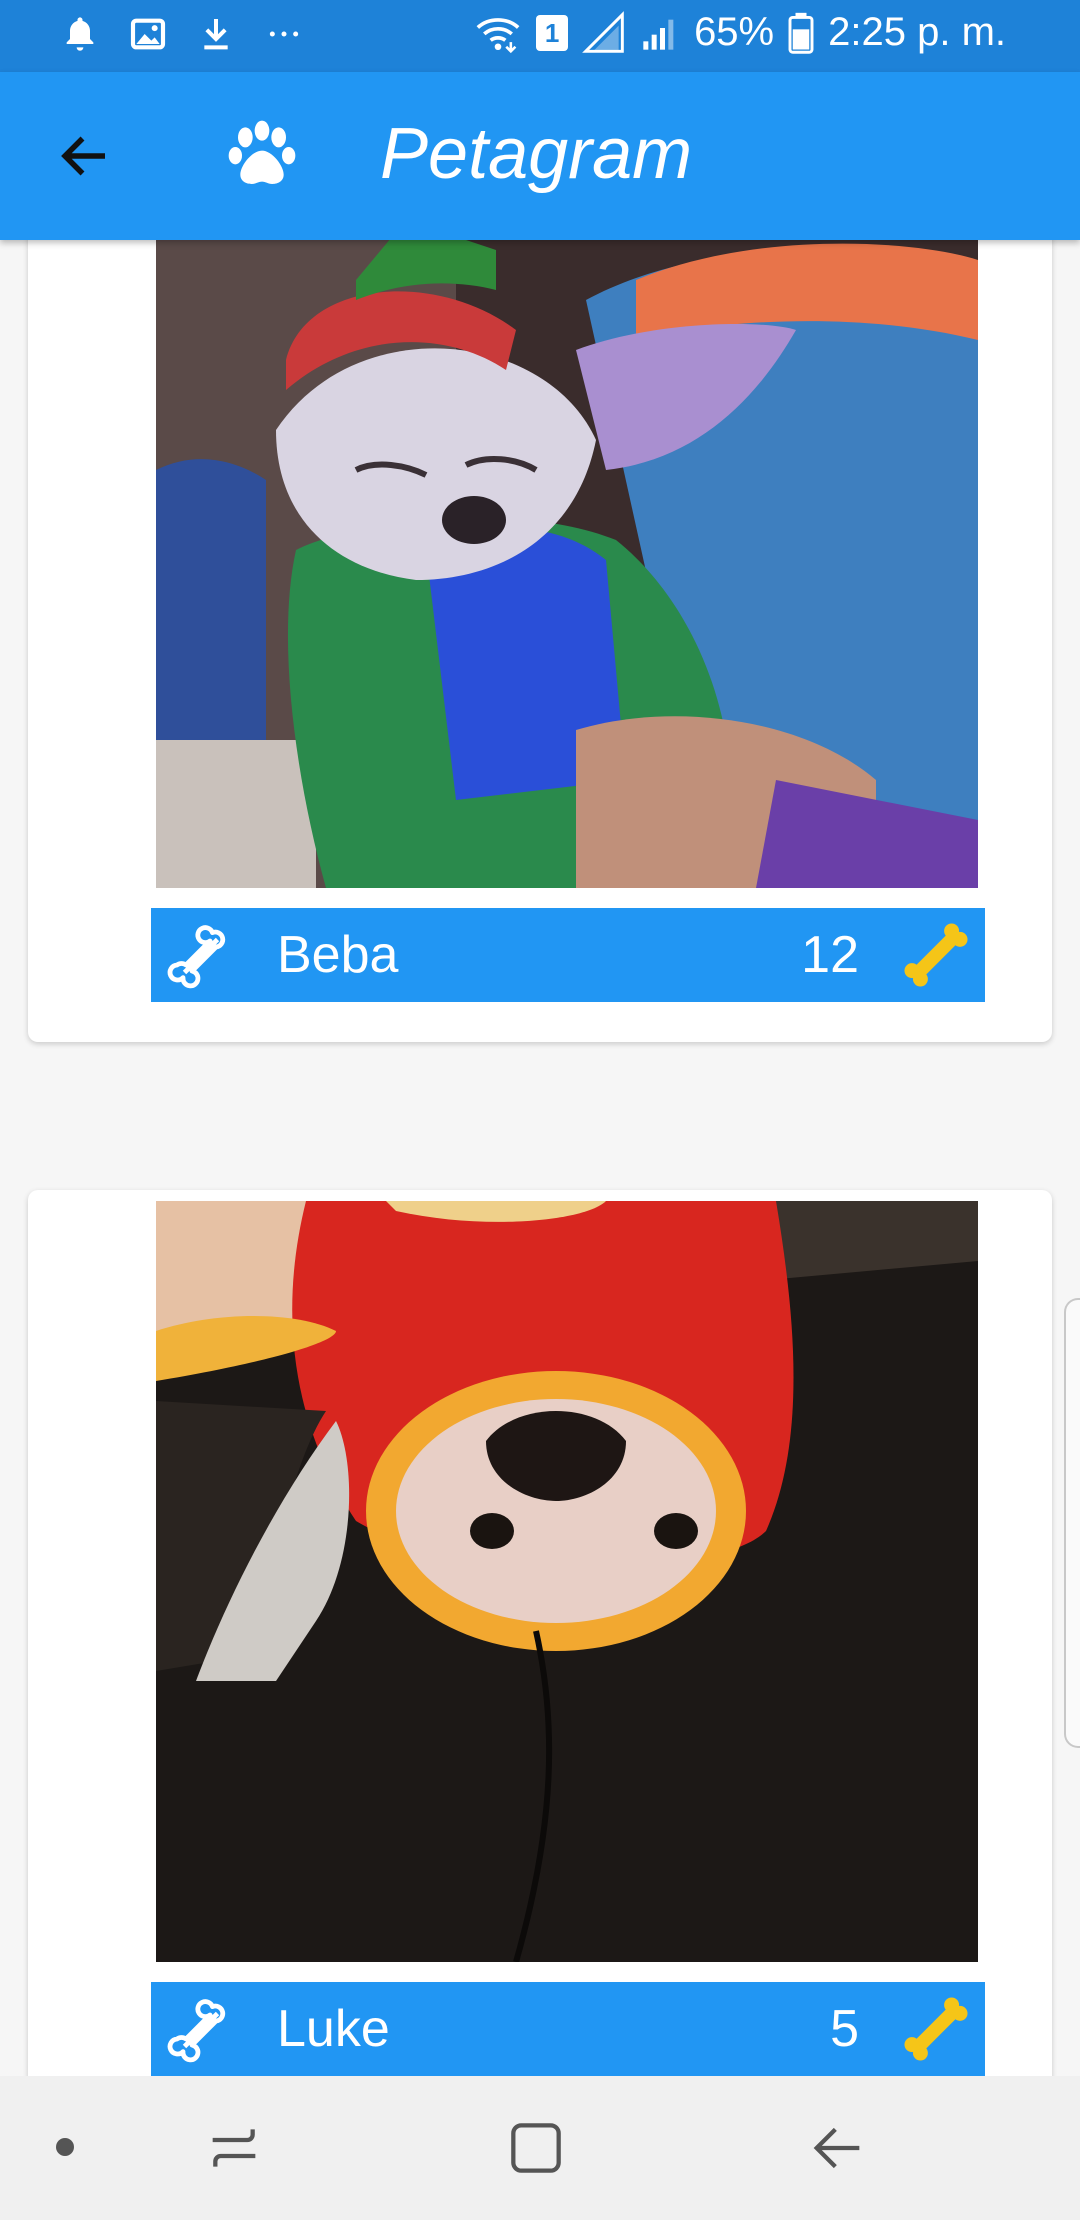 The image size is (1080, 2220). I want to click on status-system: 1 65% 2:25 p. m., so click(740, 32).